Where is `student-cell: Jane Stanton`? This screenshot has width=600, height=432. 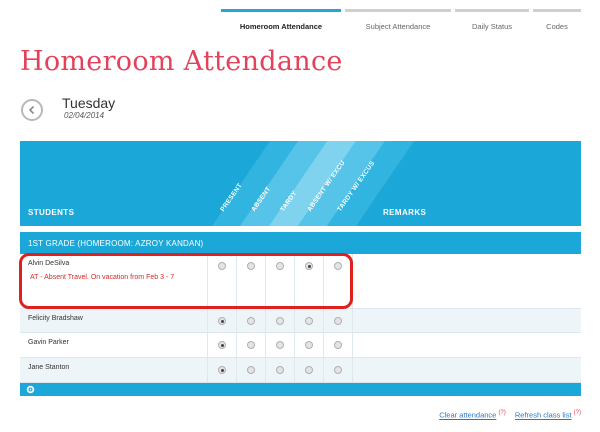 student-cell: Jane Stanton is located at coordinates (113, 370).